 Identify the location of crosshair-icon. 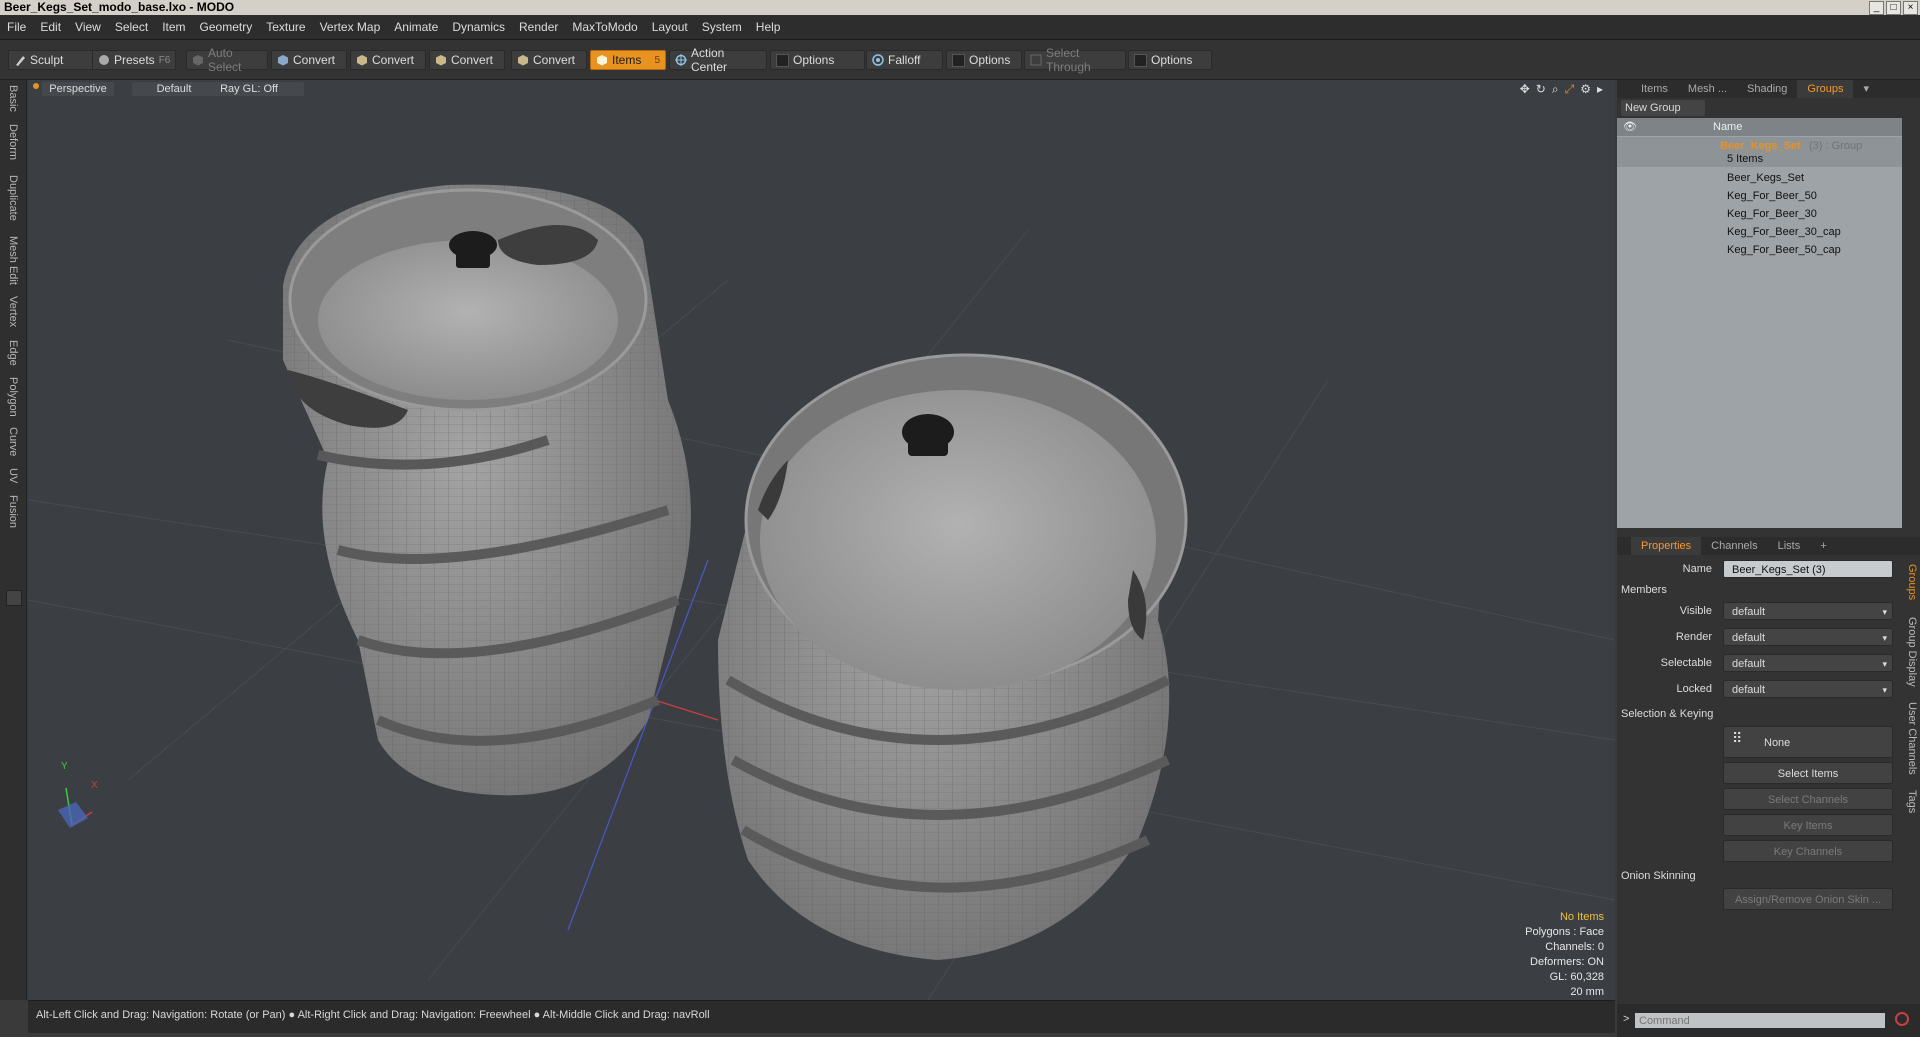
(681, 60).